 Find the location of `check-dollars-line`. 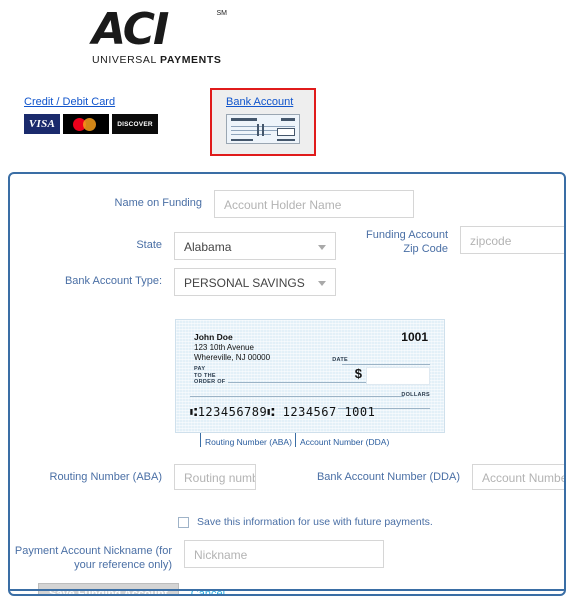

check-dollars-line is located at coordinates (297, 396).